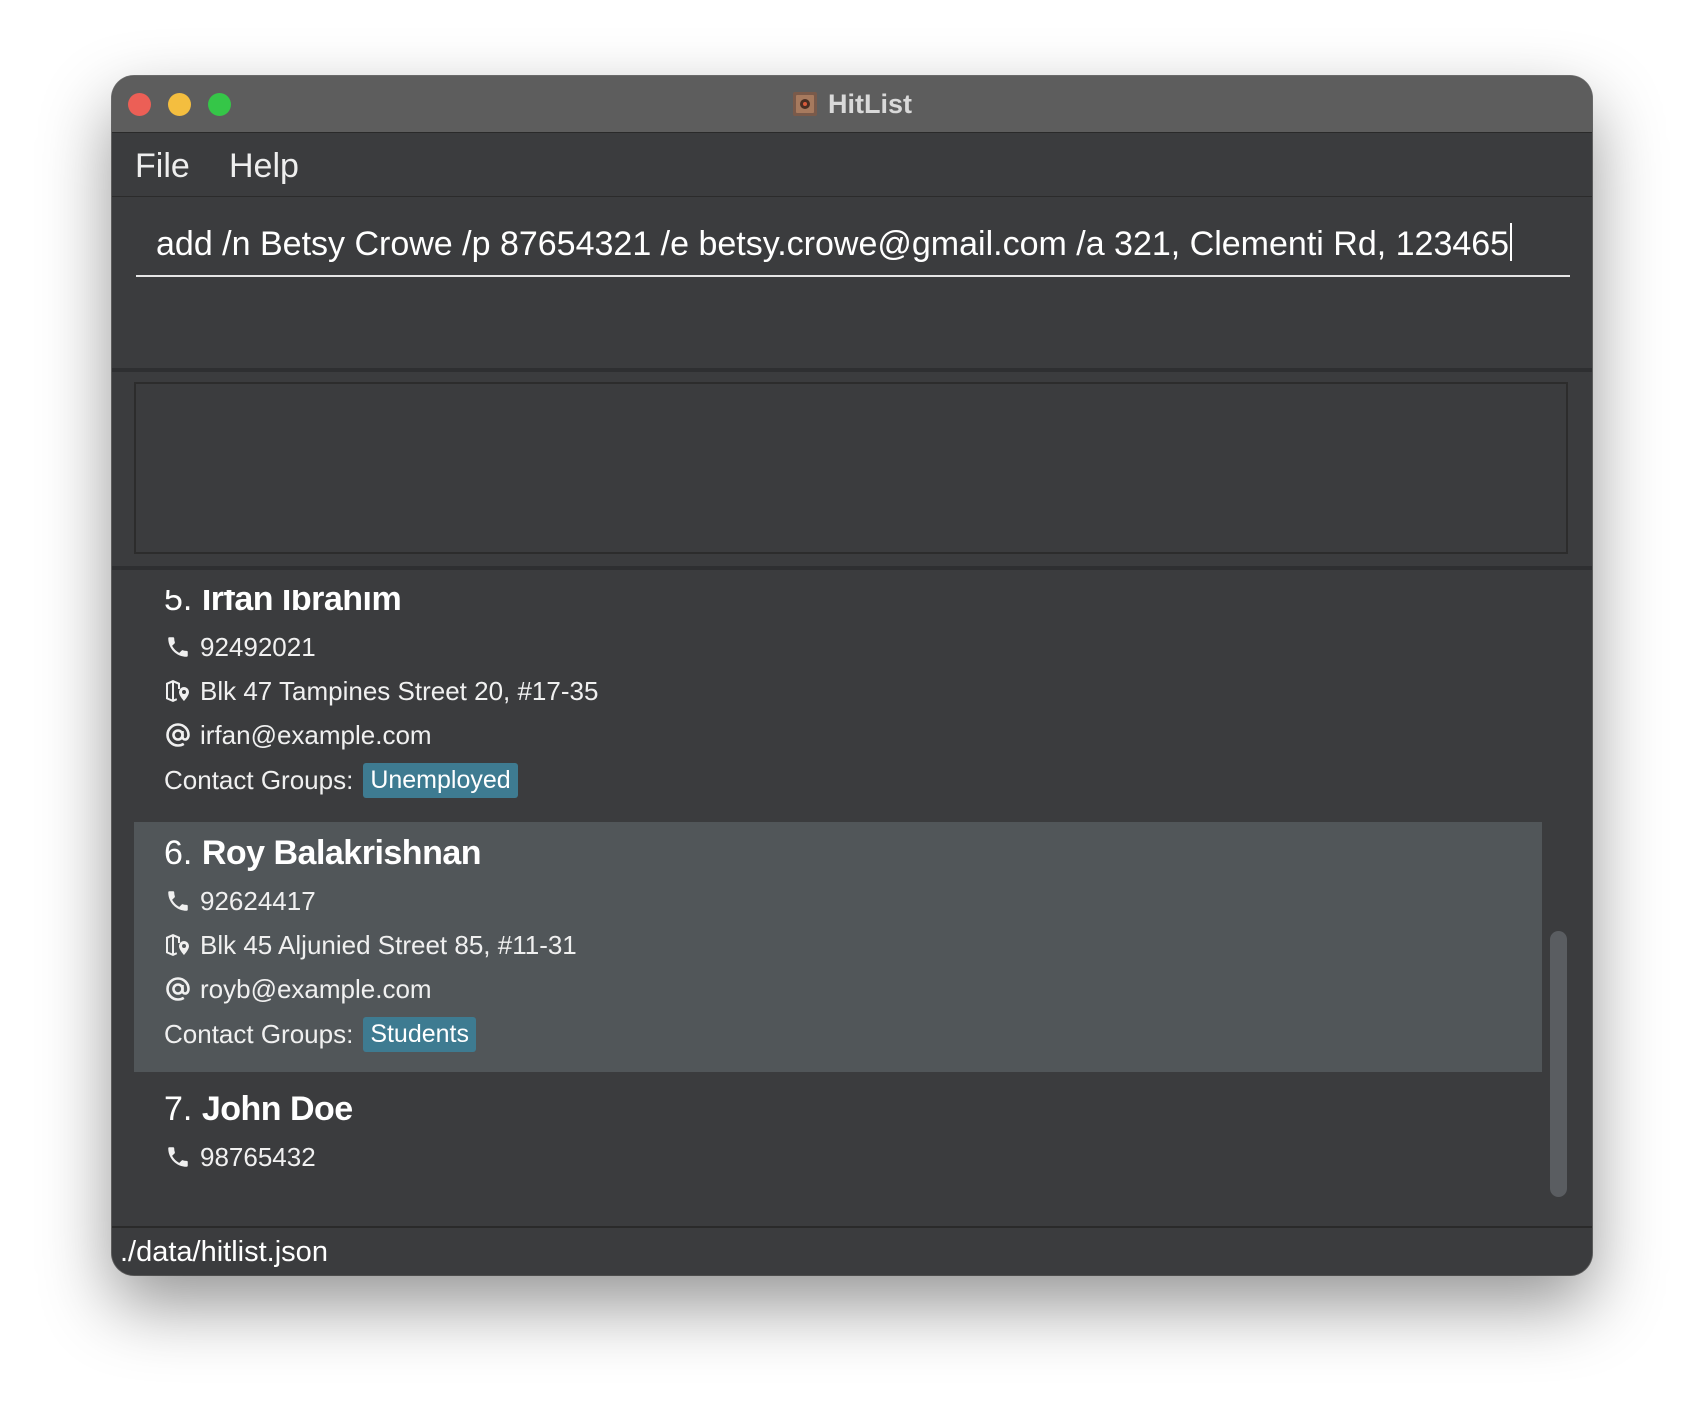 The image size is (1704, 1424). Describe the element at coordinates (805, 104) in the screenshot. I see `app-icon` at that location.